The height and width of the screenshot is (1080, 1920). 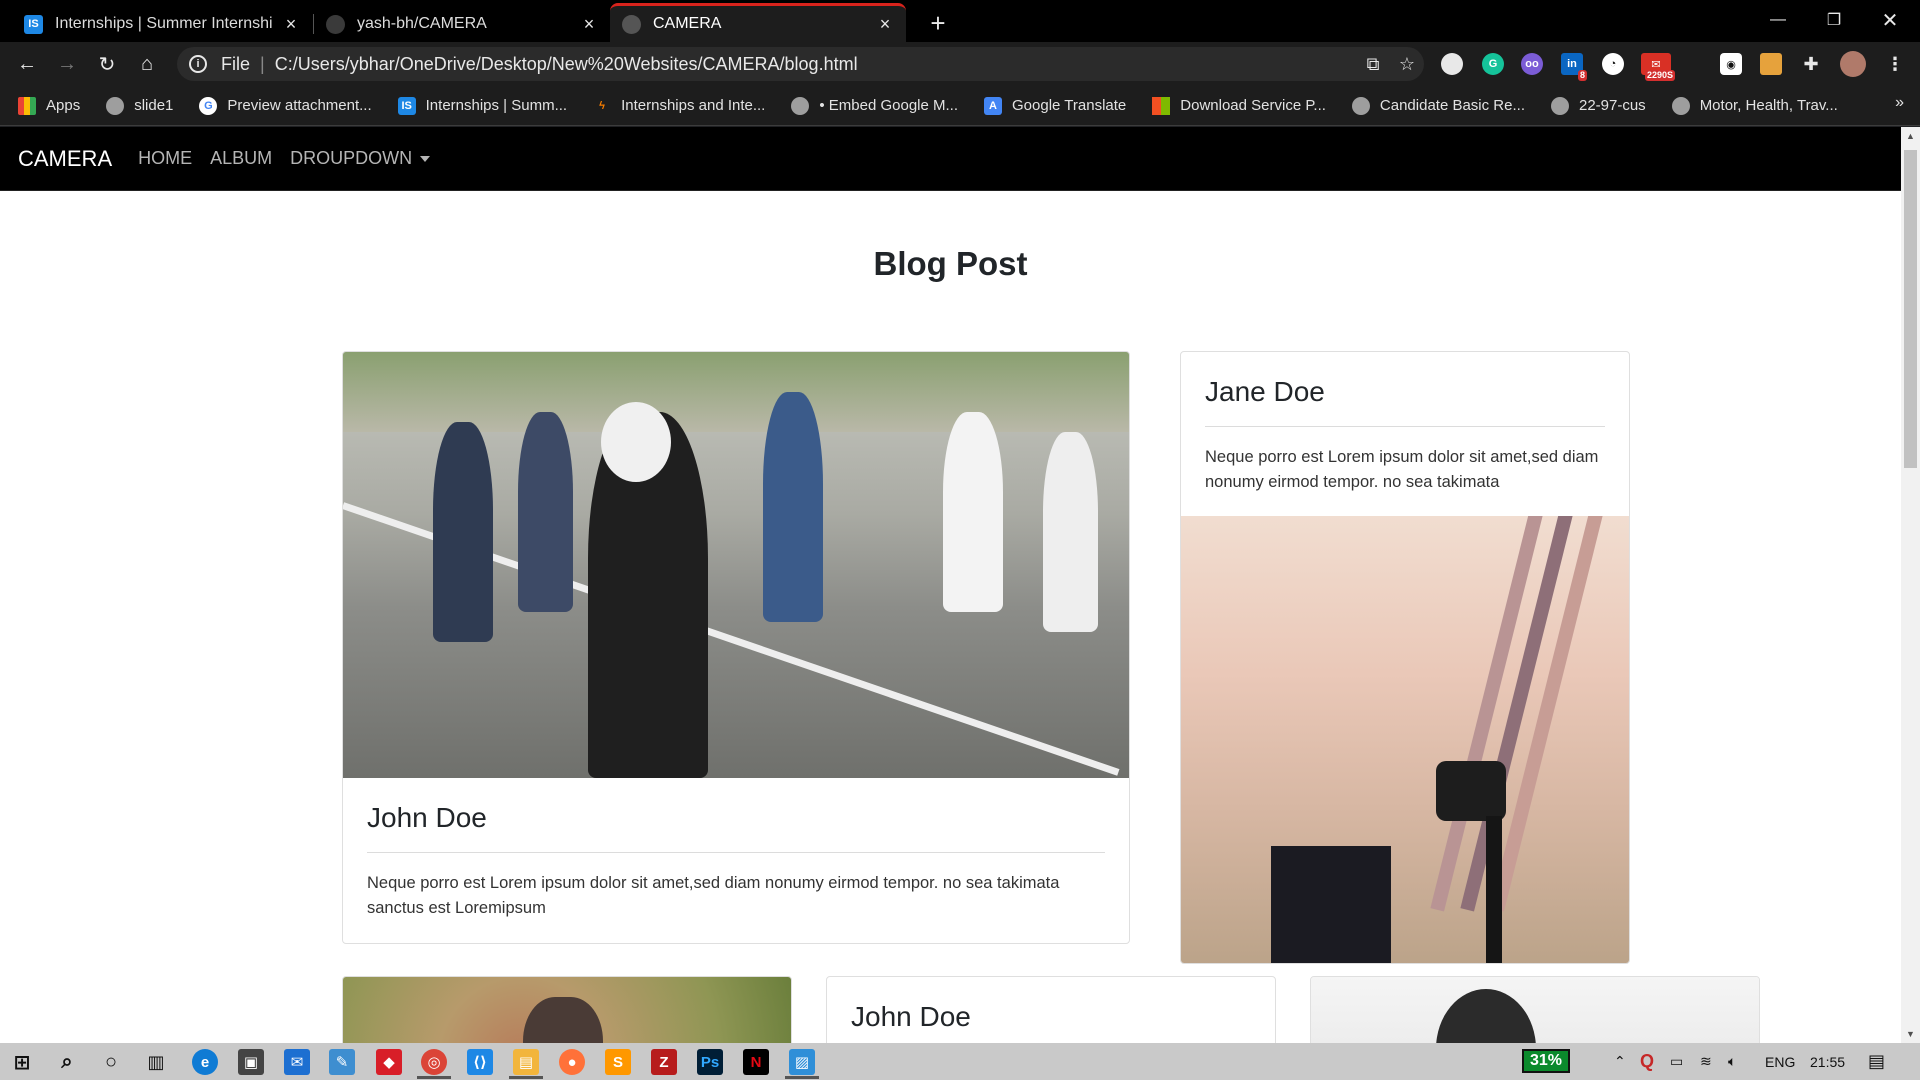 What do you see at coordinates (618, 1062) in the screenshot?
I see `sublime-icon: S` at bounding box center [618, 1062].